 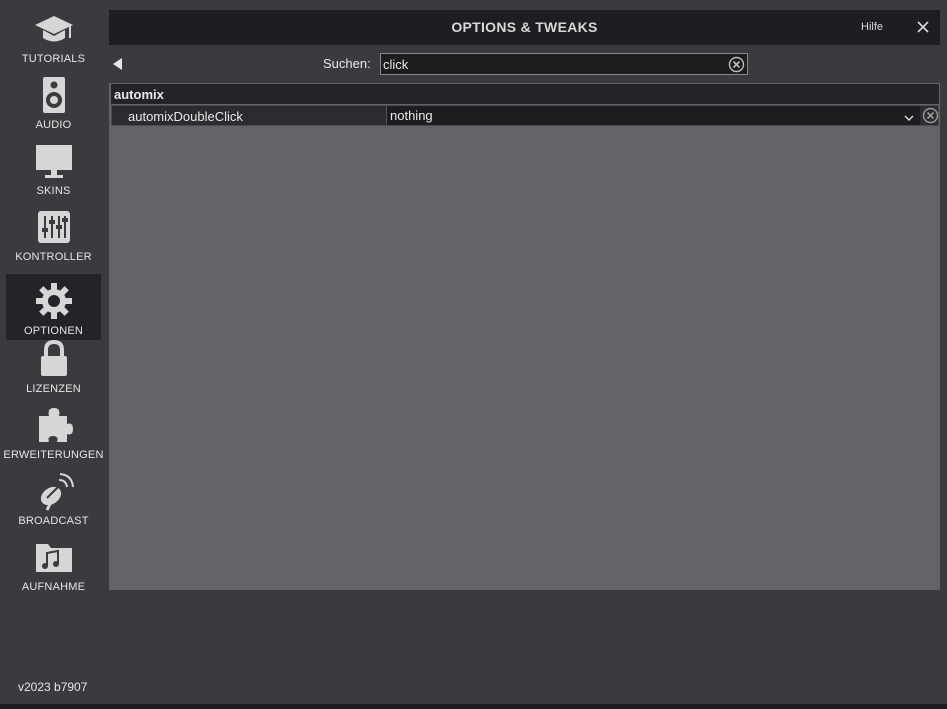 I want to click on sidebar-item-audio: AUDIO, so click(x=53, y=101).